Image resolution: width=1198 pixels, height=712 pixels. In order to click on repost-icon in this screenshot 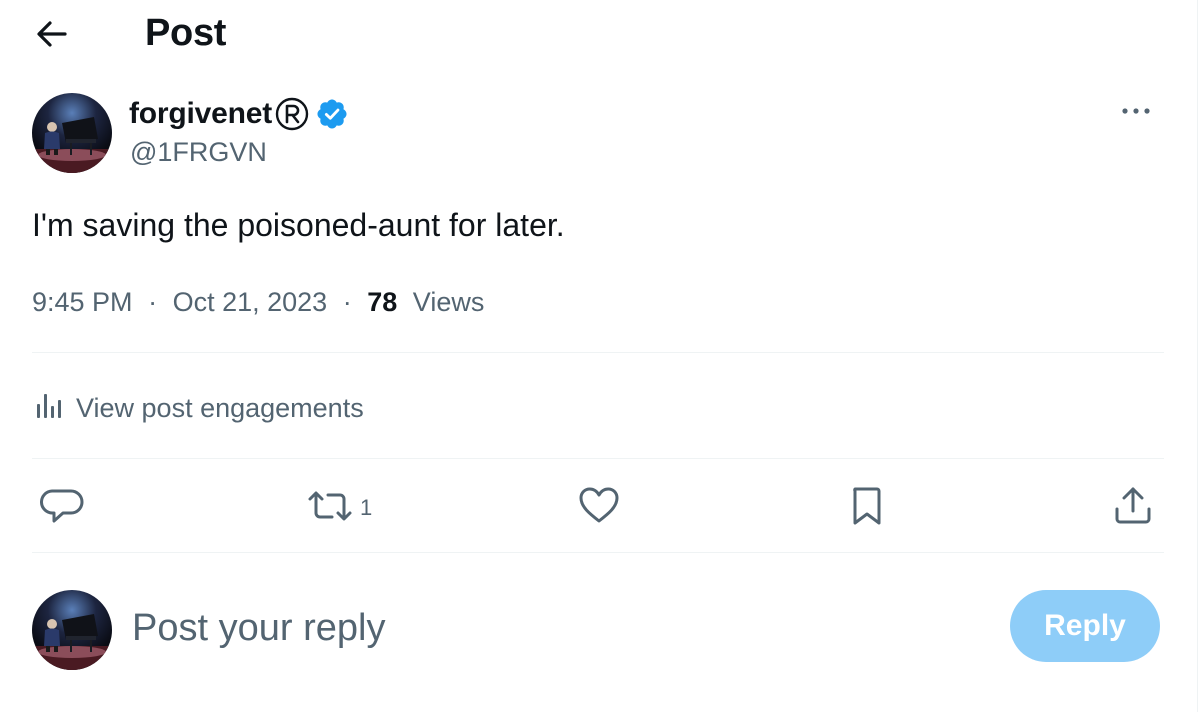, I will do `click(330, 508)`.